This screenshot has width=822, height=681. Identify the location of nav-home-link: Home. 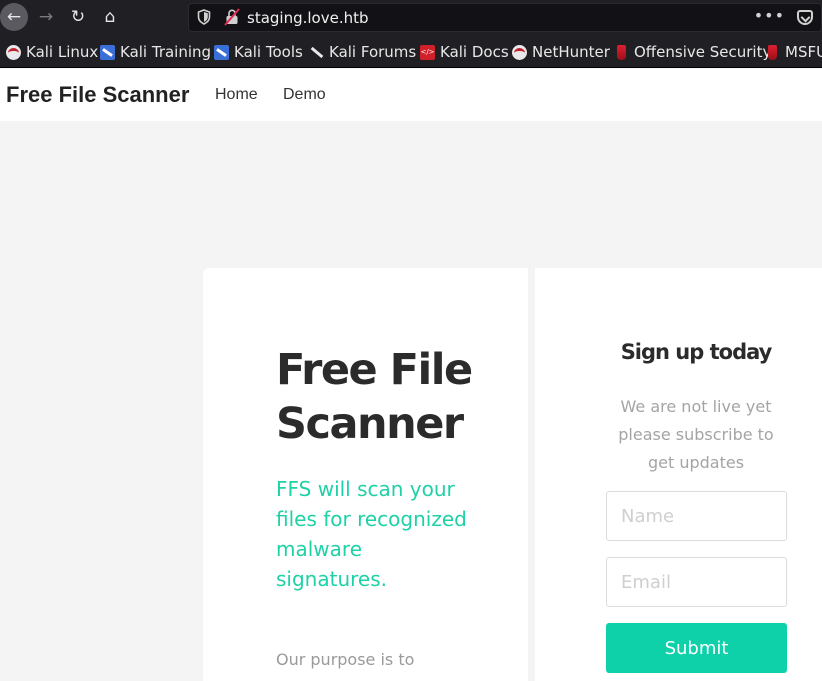
(236, 95).